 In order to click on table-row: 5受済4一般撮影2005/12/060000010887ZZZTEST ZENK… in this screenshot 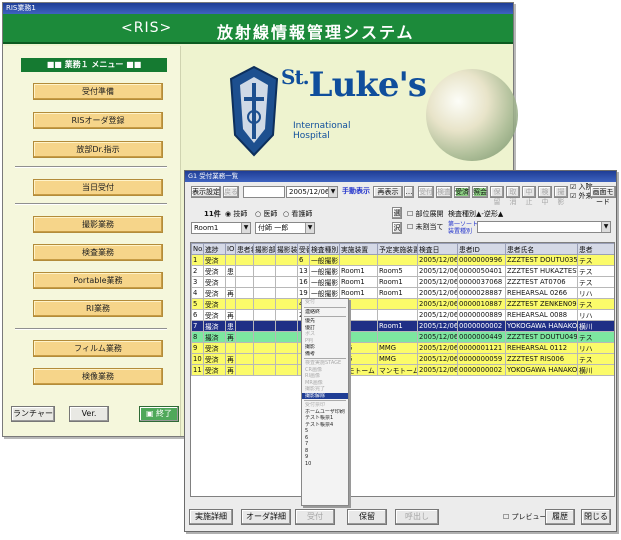, I will do `click(402, 304)`.